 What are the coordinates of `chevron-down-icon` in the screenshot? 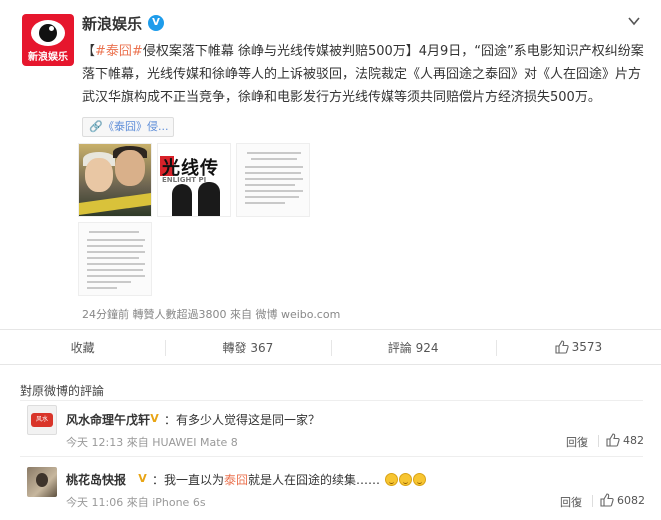 It's located at (634, 21).